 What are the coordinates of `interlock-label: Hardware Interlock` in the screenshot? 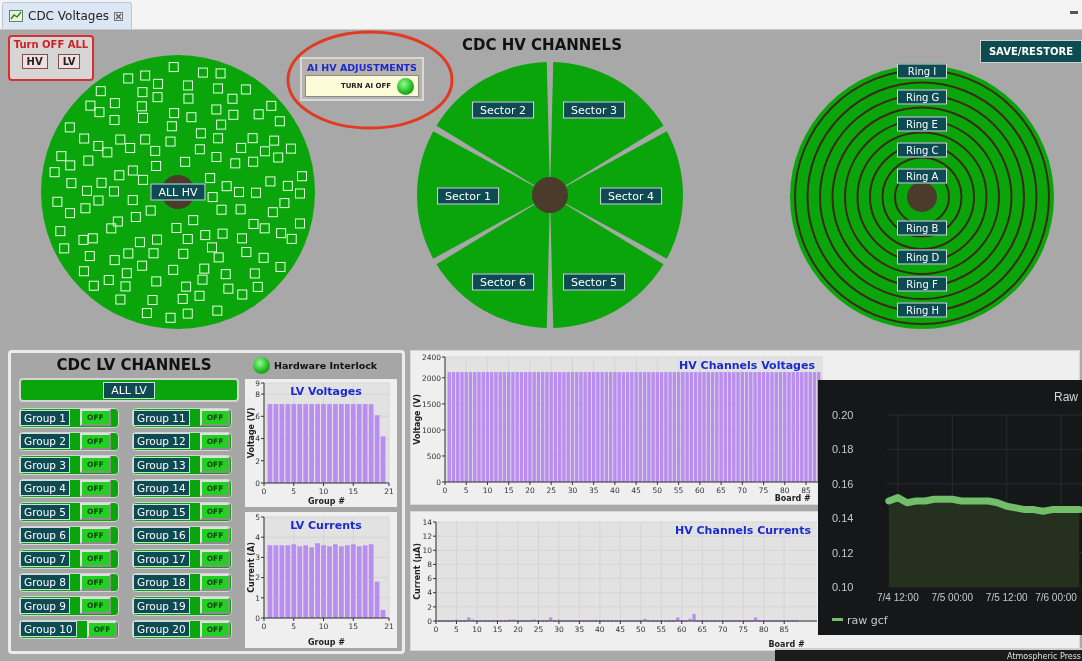 It's located at (326, 365).